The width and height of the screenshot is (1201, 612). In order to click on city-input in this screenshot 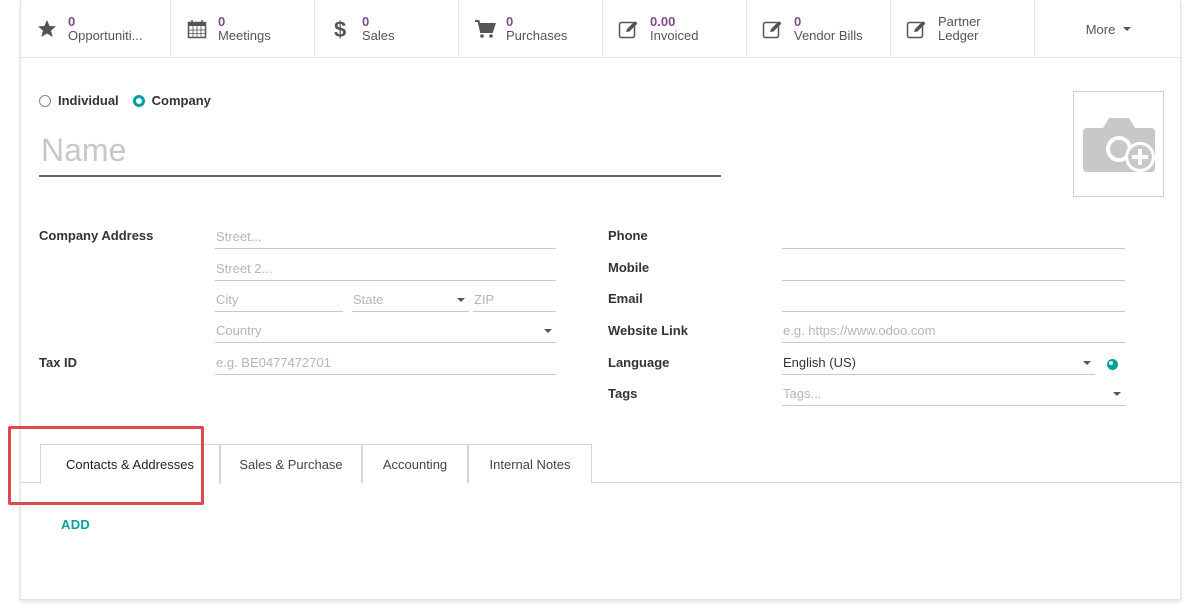, I will do `click(279, 300)`.